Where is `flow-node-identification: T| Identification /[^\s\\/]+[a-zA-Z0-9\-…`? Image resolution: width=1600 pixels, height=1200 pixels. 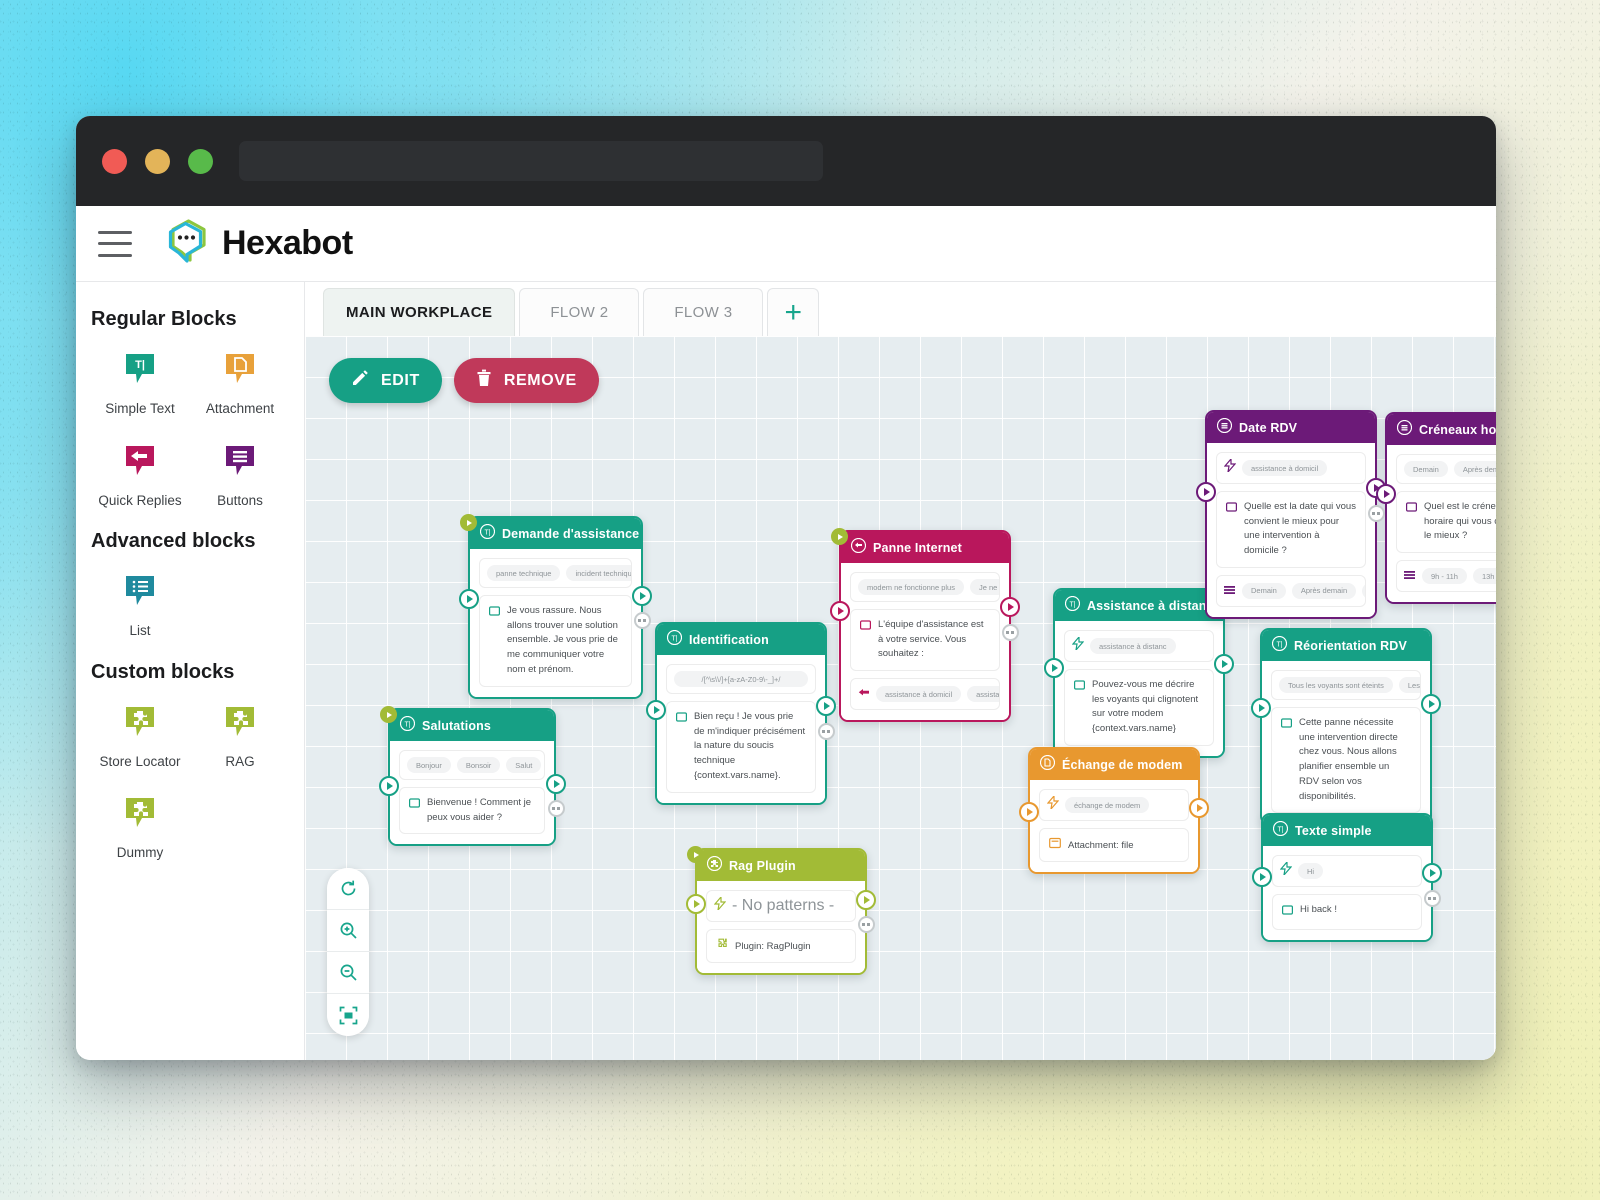
flow-node-identification: T| Identification /[^\s\\/]+[a-zA-Z0-9\-… is located at coordinates (741, 713).